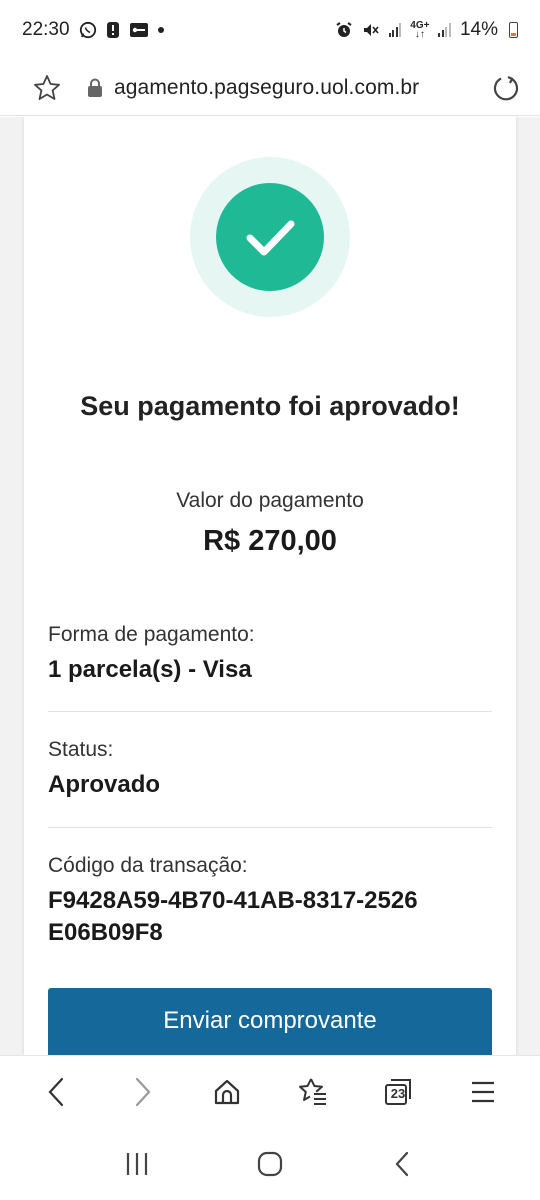 The image size is (540, 1200). Describe the element at coordinates (227, 1092) in the screenshot. I see `home-icon` at that location.